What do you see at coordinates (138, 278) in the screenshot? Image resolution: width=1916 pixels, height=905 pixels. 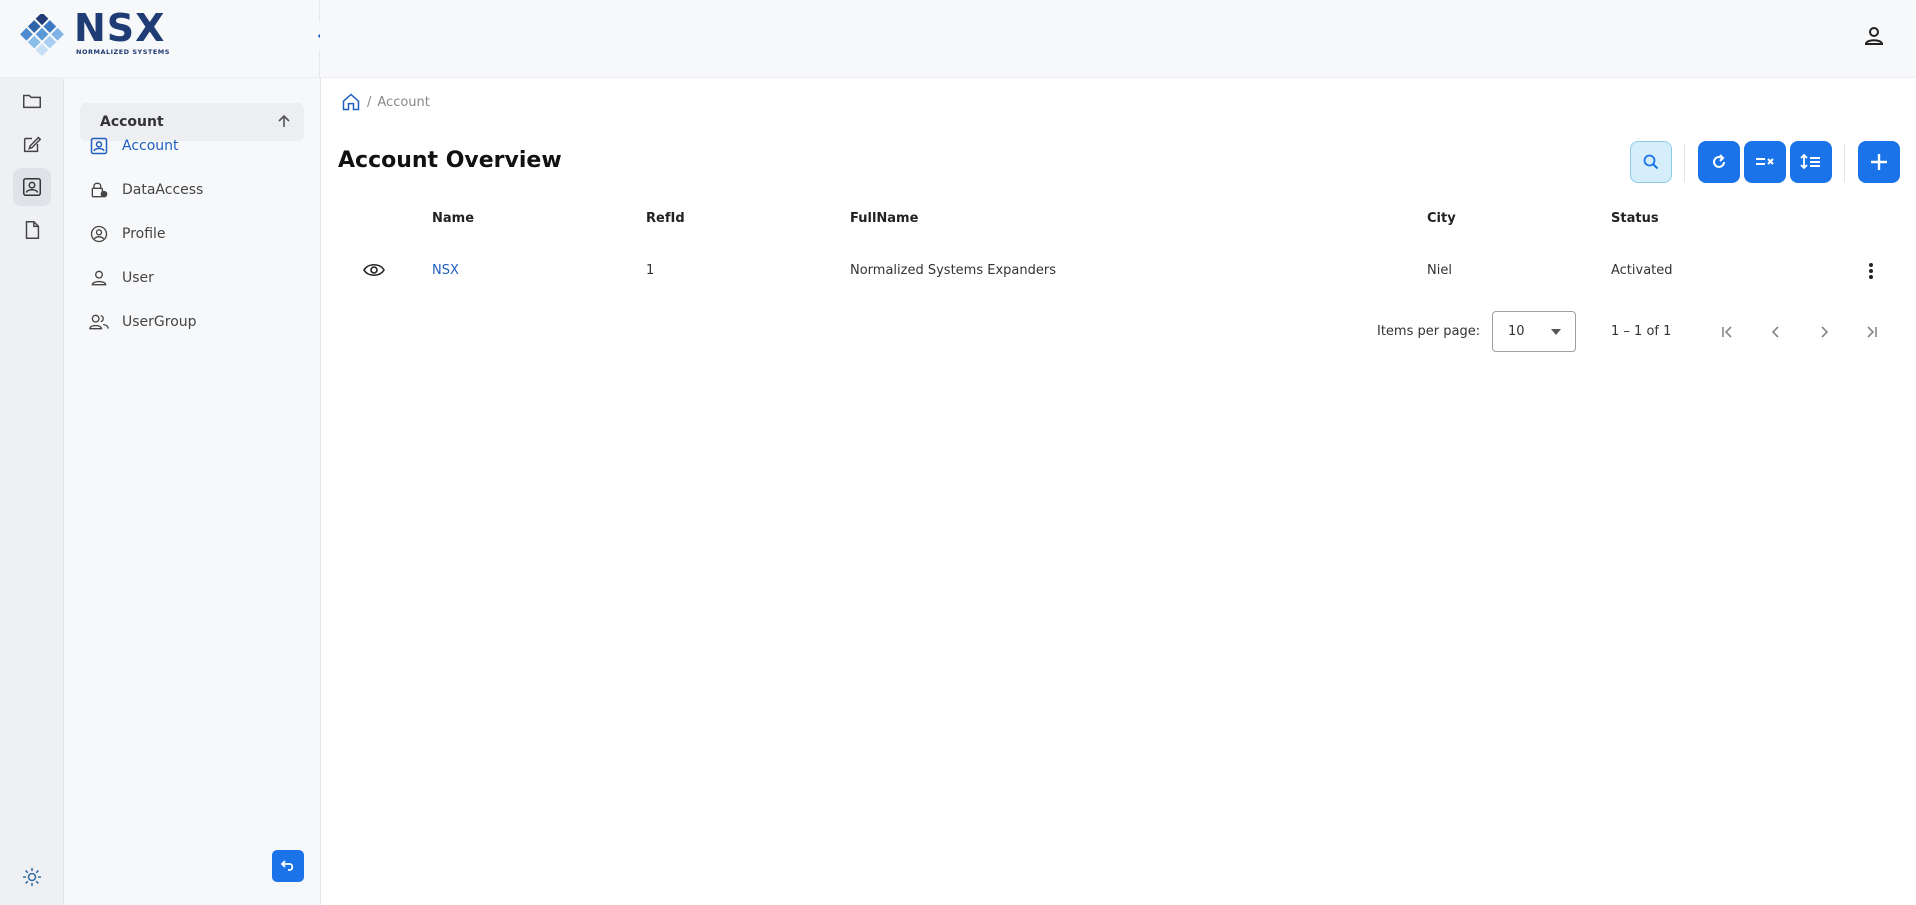 I see `sidebar-item-label: User` at bounding box center [138, 278].